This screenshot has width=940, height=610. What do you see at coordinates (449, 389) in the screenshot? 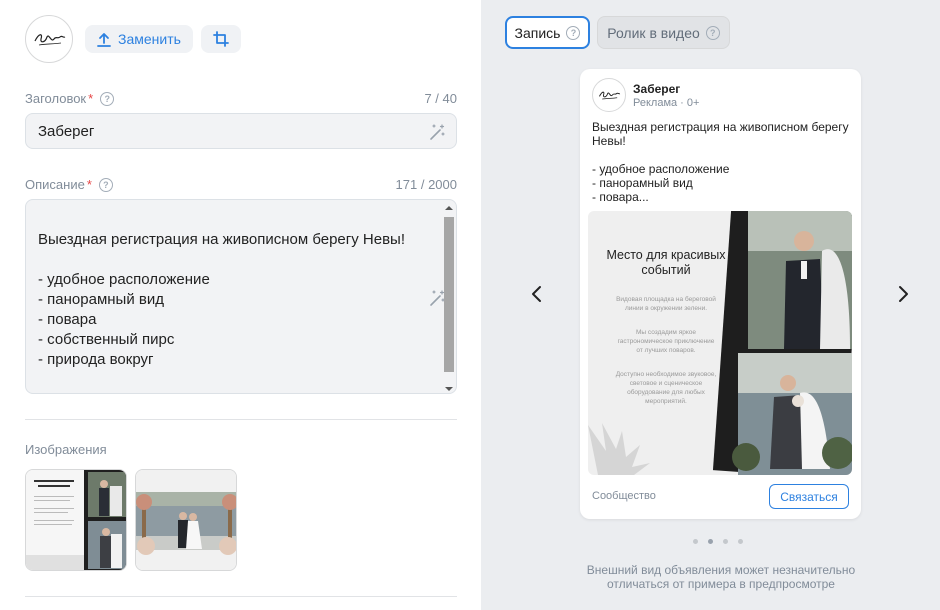
I see `scroll-down-arrow` at bounding box center [449, 389].